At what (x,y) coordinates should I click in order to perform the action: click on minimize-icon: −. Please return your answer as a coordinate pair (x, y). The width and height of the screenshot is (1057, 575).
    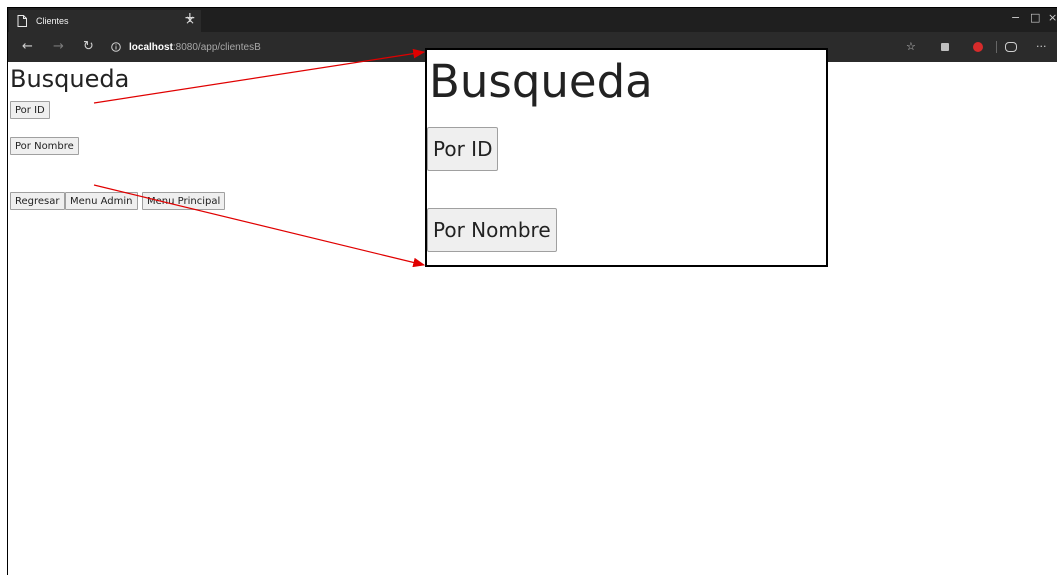
    Looking at the image, I should click on (1015, 17).